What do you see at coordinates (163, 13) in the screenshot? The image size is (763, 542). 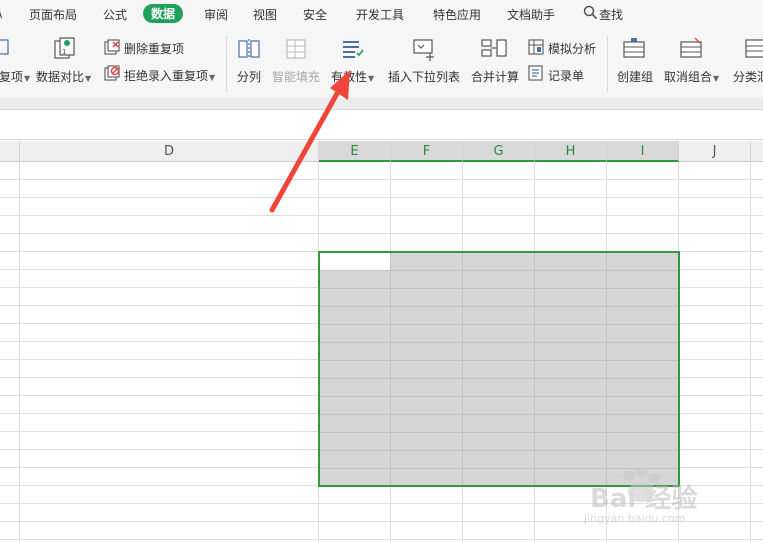 I see `menu-tab-data: 数据` at bounding box center [163, 13].